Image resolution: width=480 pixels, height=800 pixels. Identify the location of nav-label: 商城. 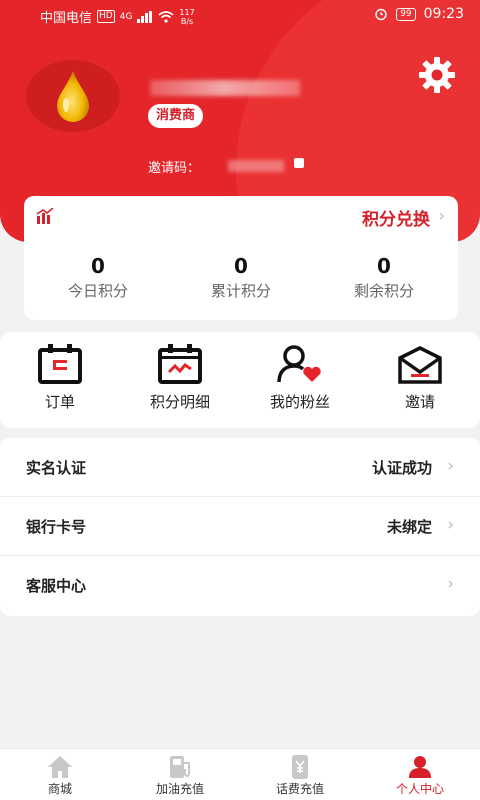
(59, 789).